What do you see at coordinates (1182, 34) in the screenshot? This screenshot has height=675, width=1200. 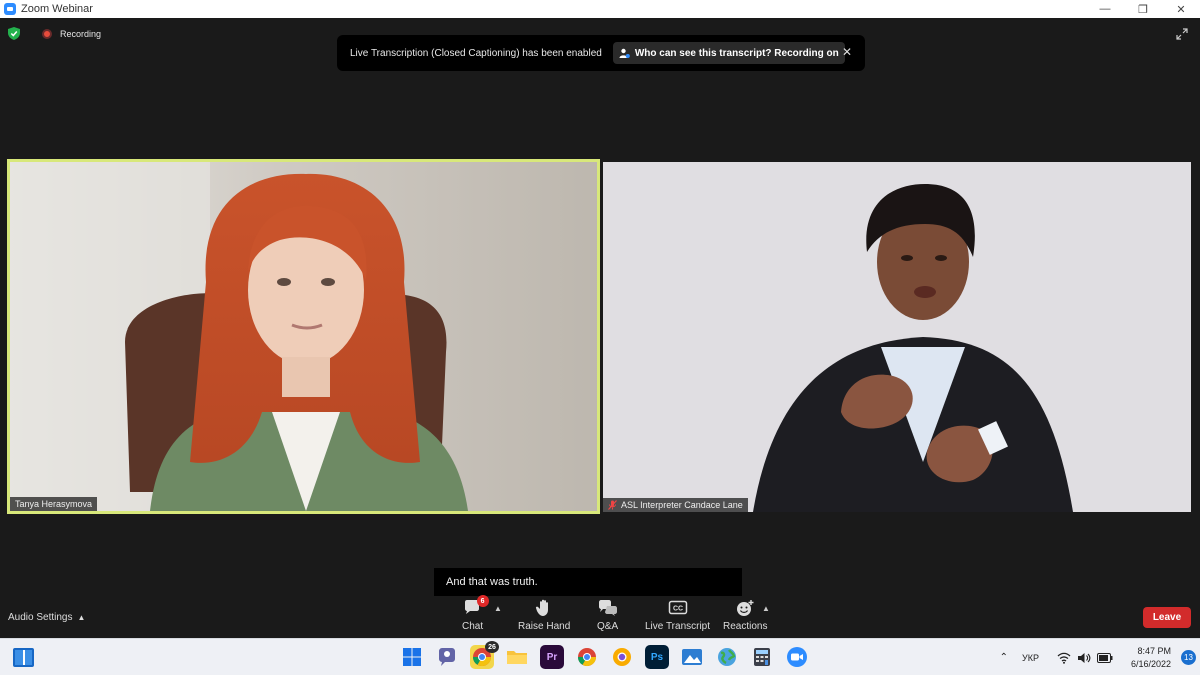 I see `fullscreen-icon` at bounding box center [1182, 34].